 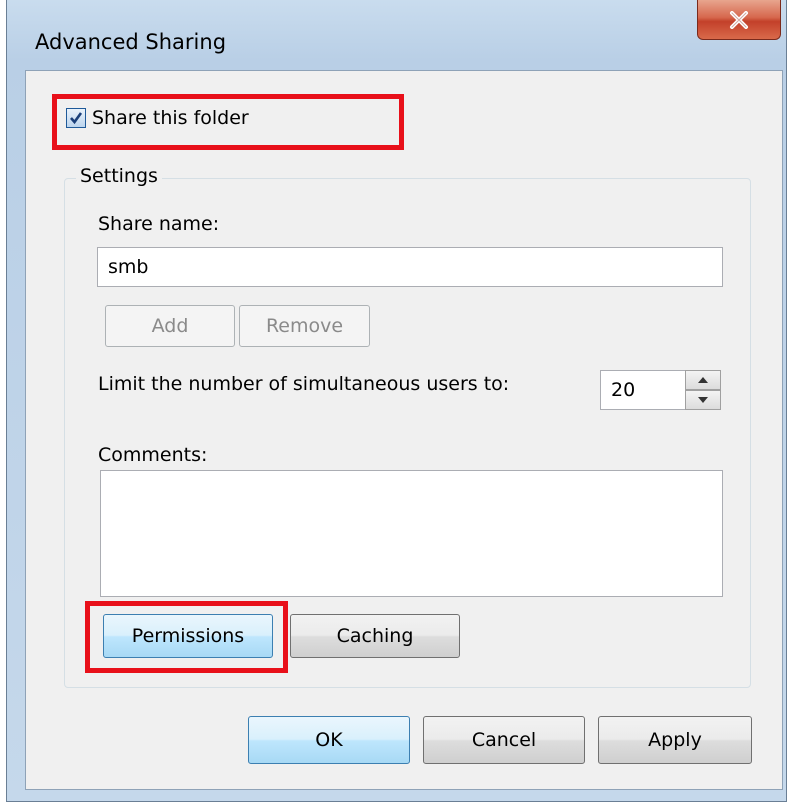 What do you see at coordinates (304, 326) in the screenshot?
I see `remove-button: Remove` at bounding box center [304, 326].